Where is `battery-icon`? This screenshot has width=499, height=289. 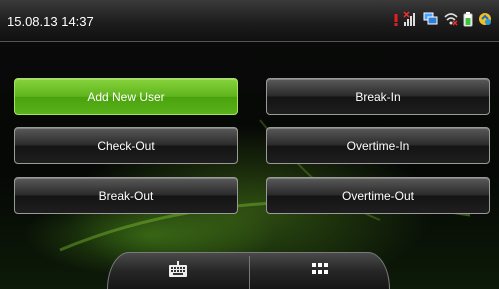
battery-icon is located at coordinates (468, 21).